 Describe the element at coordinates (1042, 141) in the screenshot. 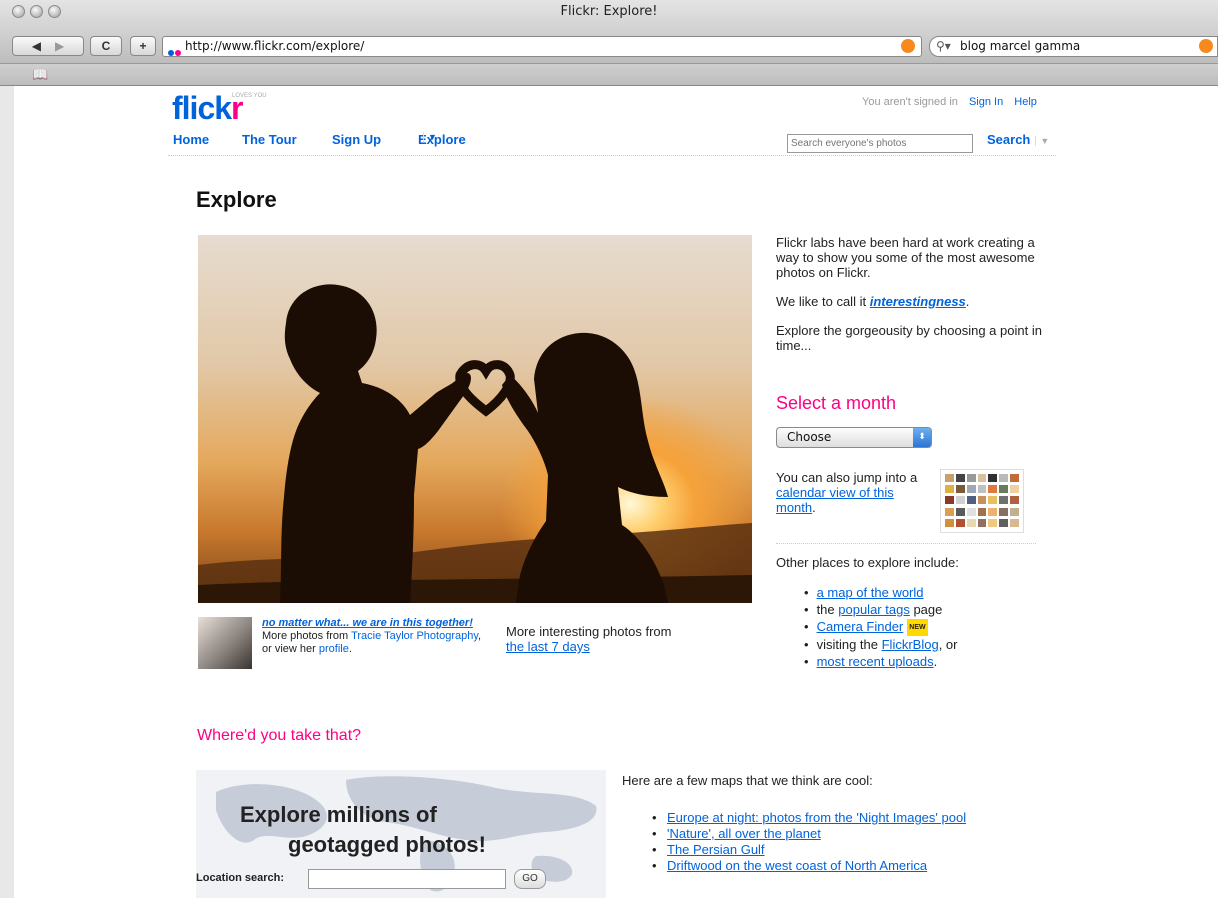

I see `search-dropdown-icon: ▼` at that location.